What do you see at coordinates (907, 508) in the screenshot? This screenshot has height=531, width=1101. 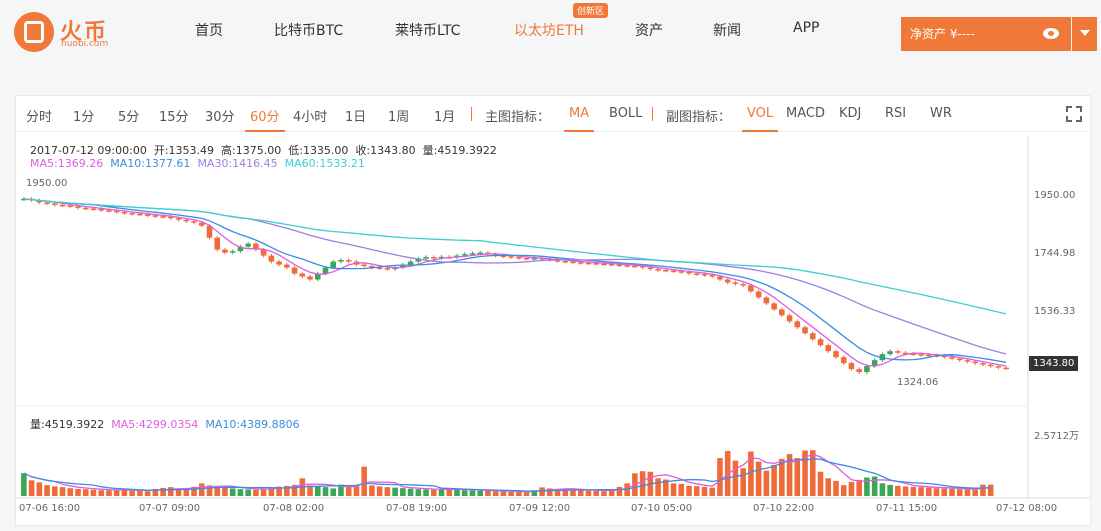 I see `time-axis-label: 07-11 15:00` at bounding box center [907, 508].